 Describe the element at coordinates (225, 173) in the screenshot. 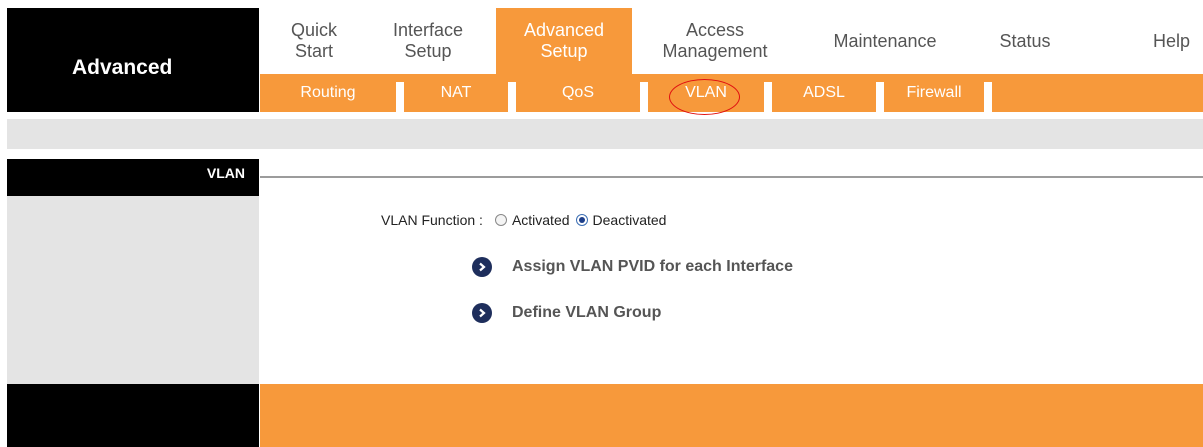

I see `sidebar-section-title: VLAN` at that location.